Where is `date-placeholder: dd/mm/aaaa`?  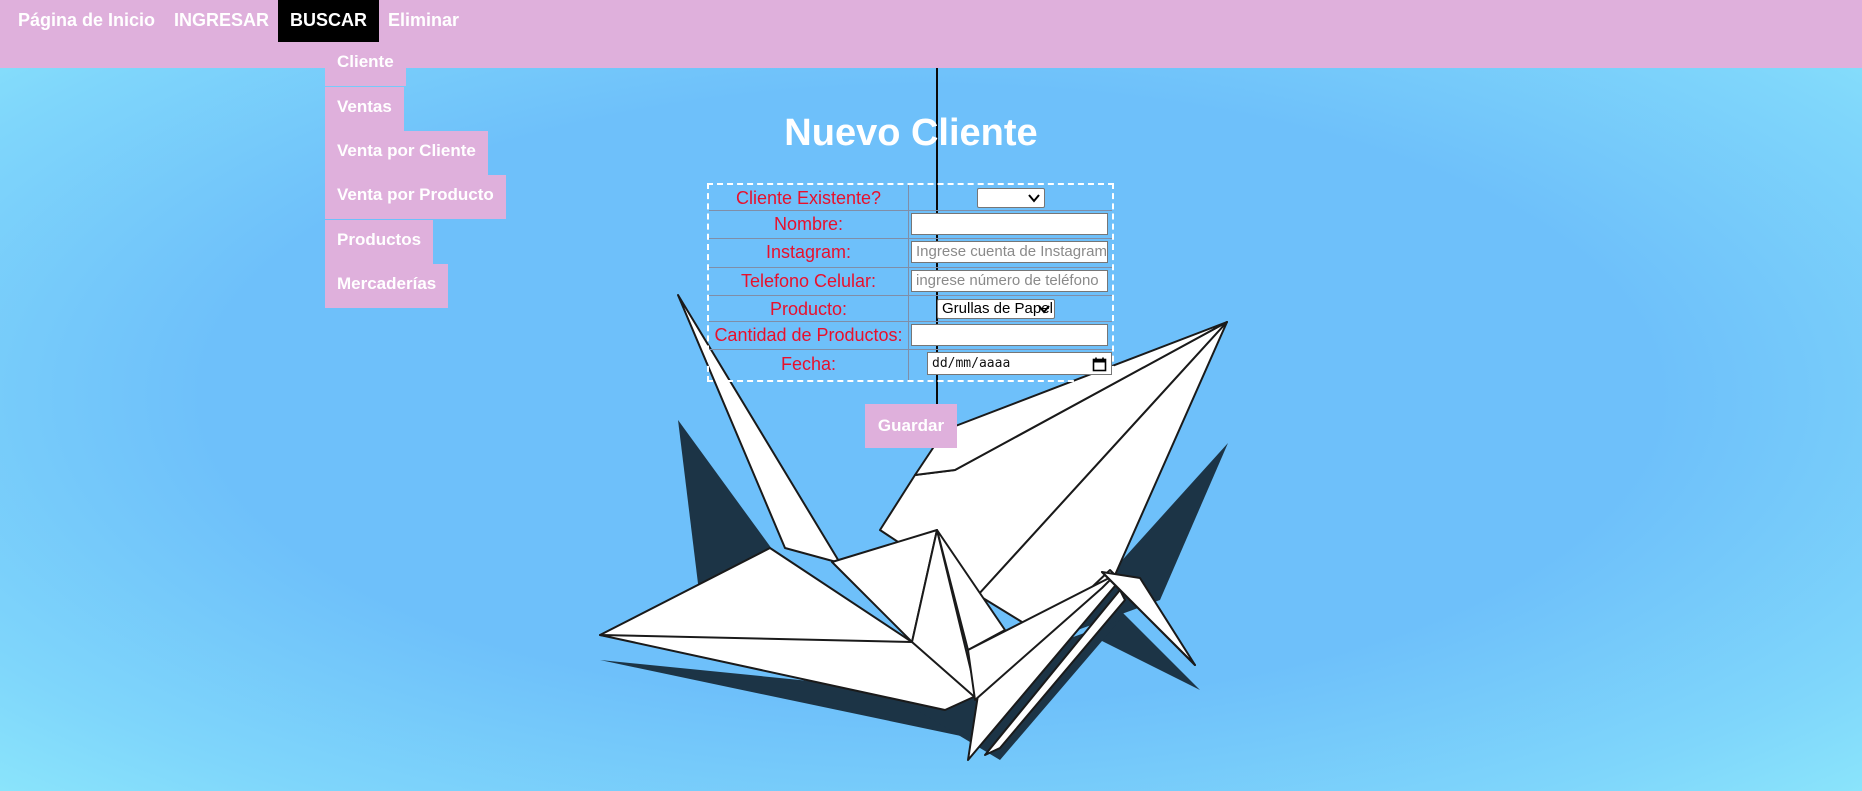
date-placeholder: dd/mm/aaaa is located at coordinates (971, 363).